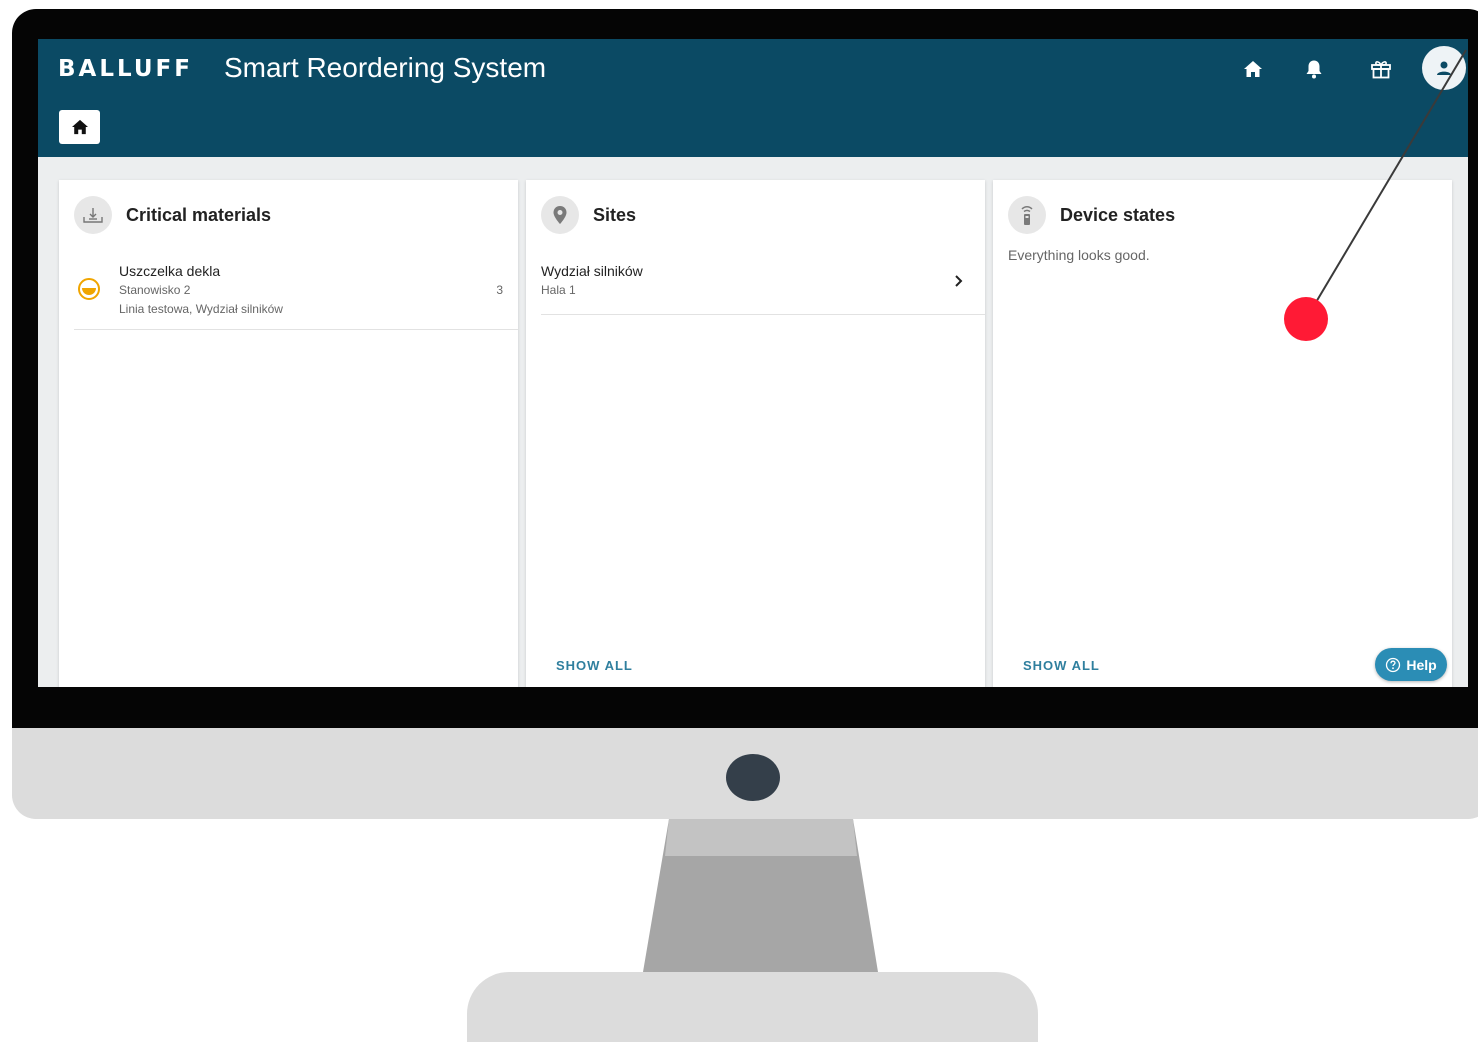  Describe the element at coordinates (385, 67) in the screenshot. I see `app-title: Smart Reordering System` at that location.